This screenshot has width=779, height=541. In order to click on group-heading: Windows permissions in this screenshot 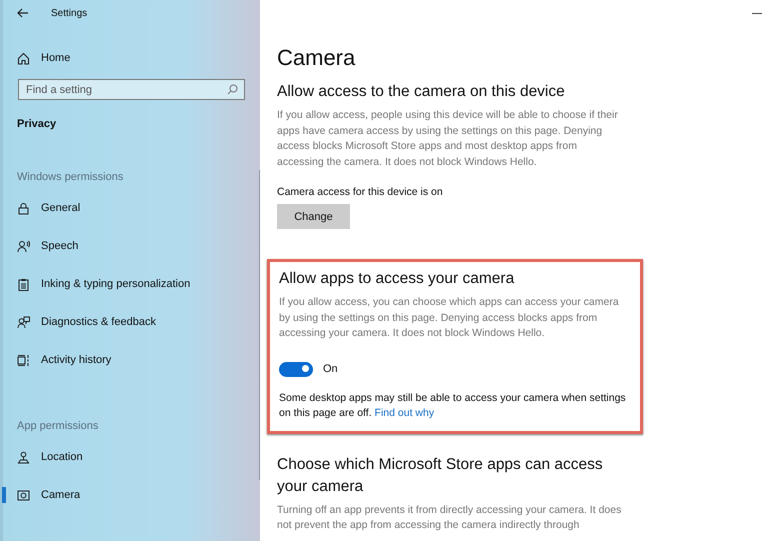, I will do `click(70, 177)`.